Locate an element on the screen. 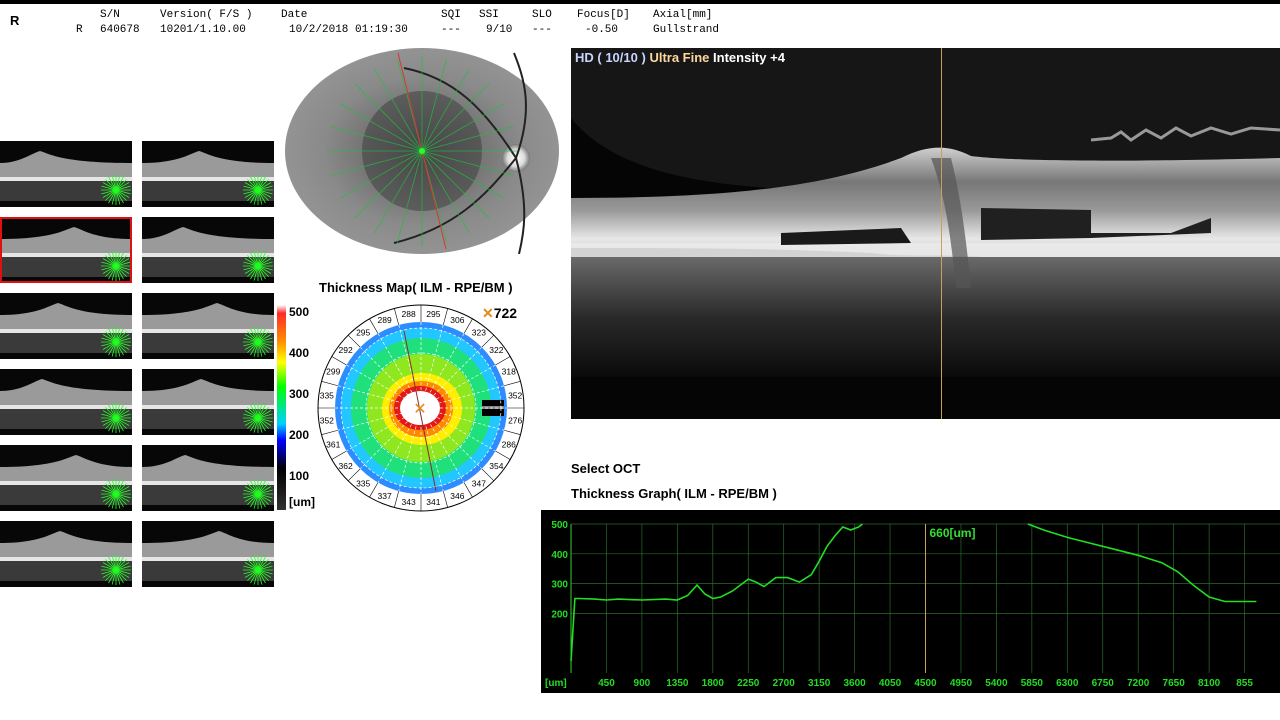 Image resolution: width=1280 pixels, height=720 pixels. sqi-value: --- is located at coordinates (451, 30).